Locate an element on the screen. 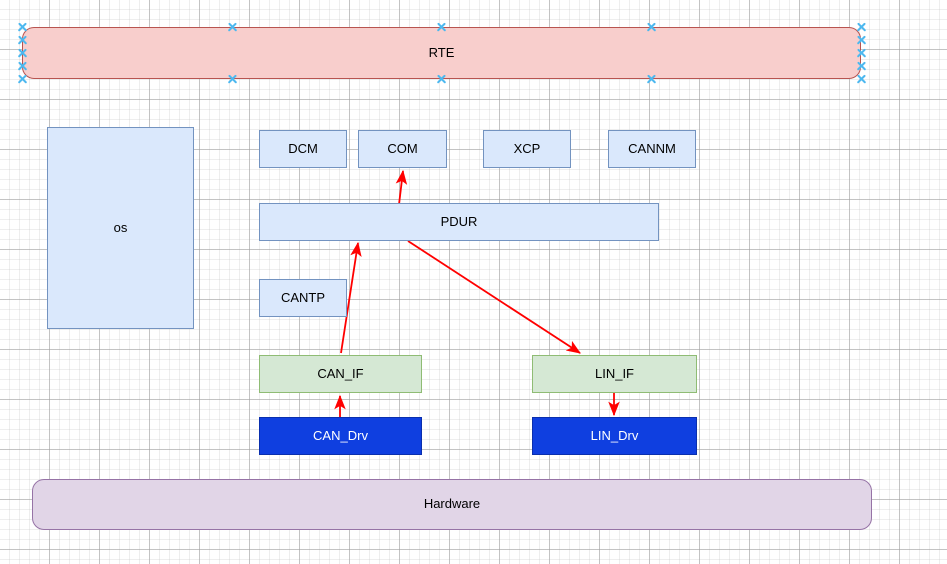  node-label-can_drv: CAN_Drv is located at coordinates (340, 435).